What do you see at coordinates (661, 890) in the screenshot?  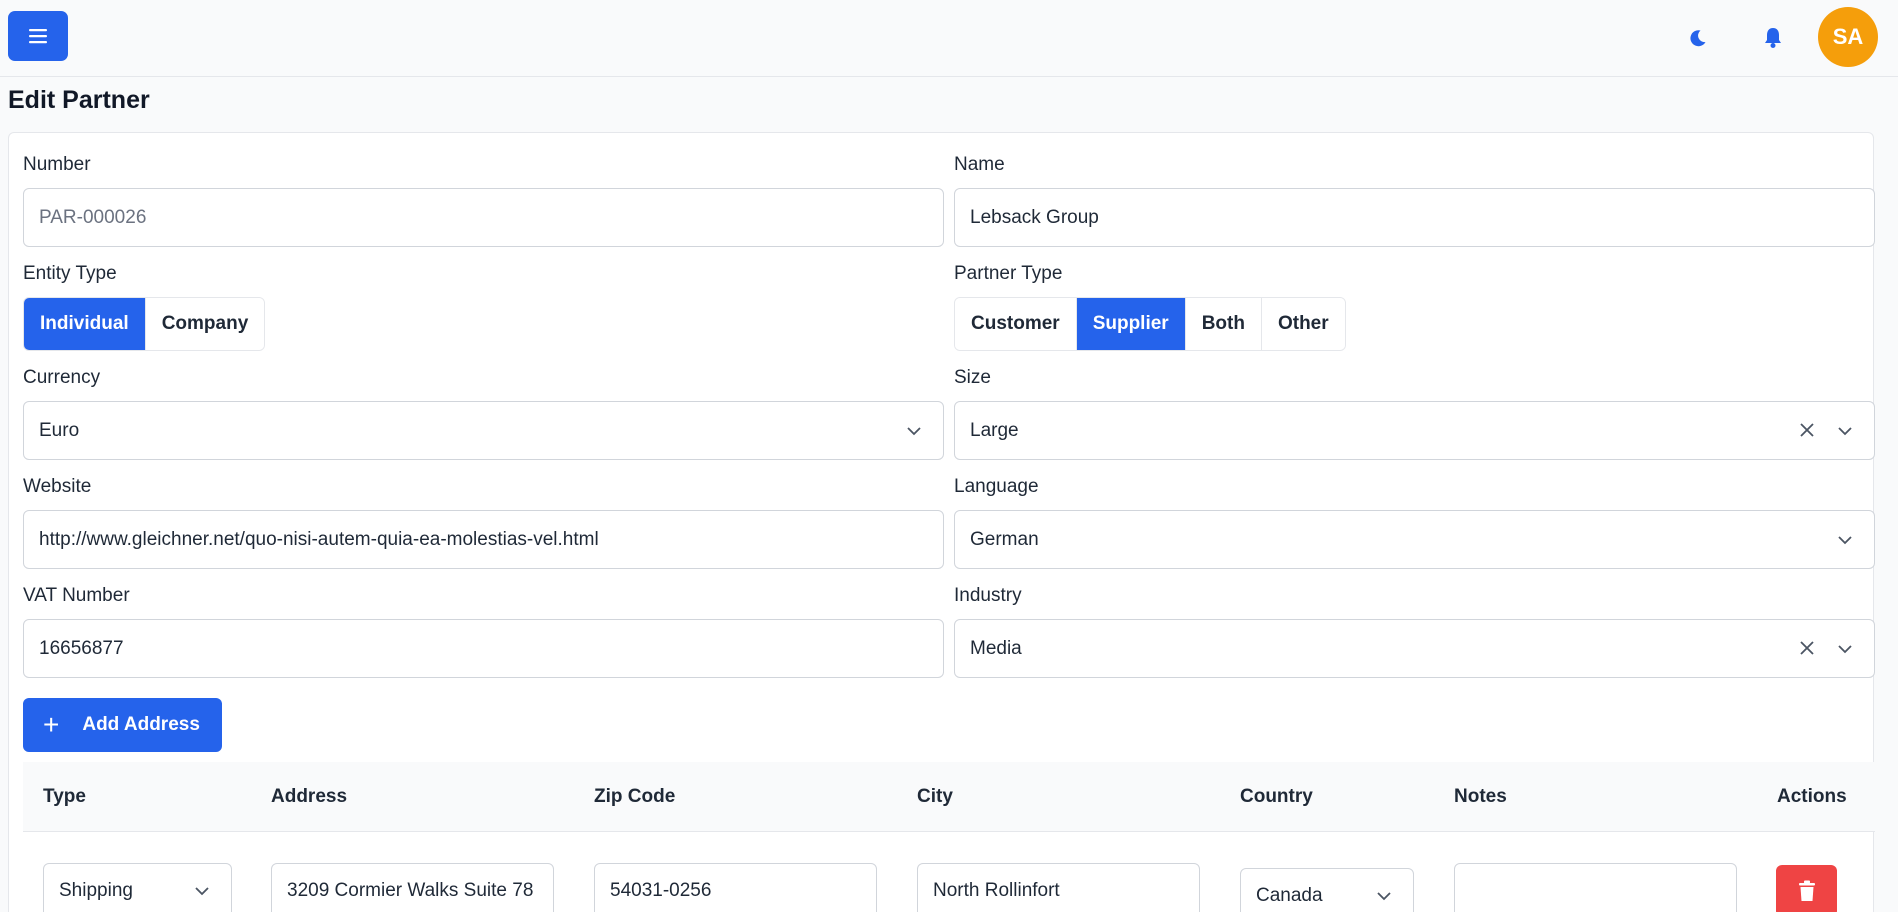 I see `address-zip-value: 54031-0256` at bounding box center [661, 890].